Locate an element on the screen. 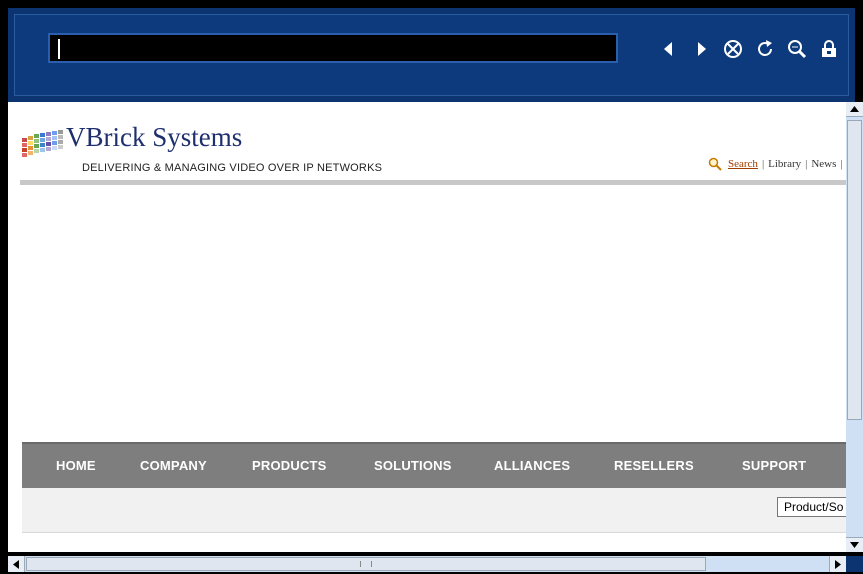 The height and width of the screenshot is (574, 863). url-input is located at coordinates (333, 48).